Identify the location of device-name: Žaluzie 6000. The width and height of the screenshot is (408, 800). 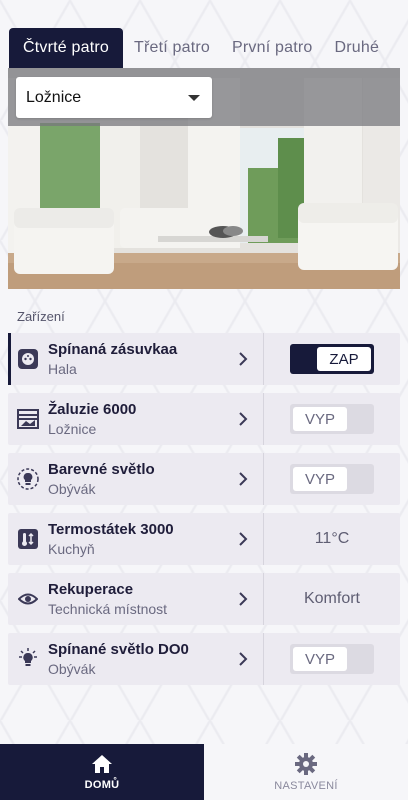
(92, 409).